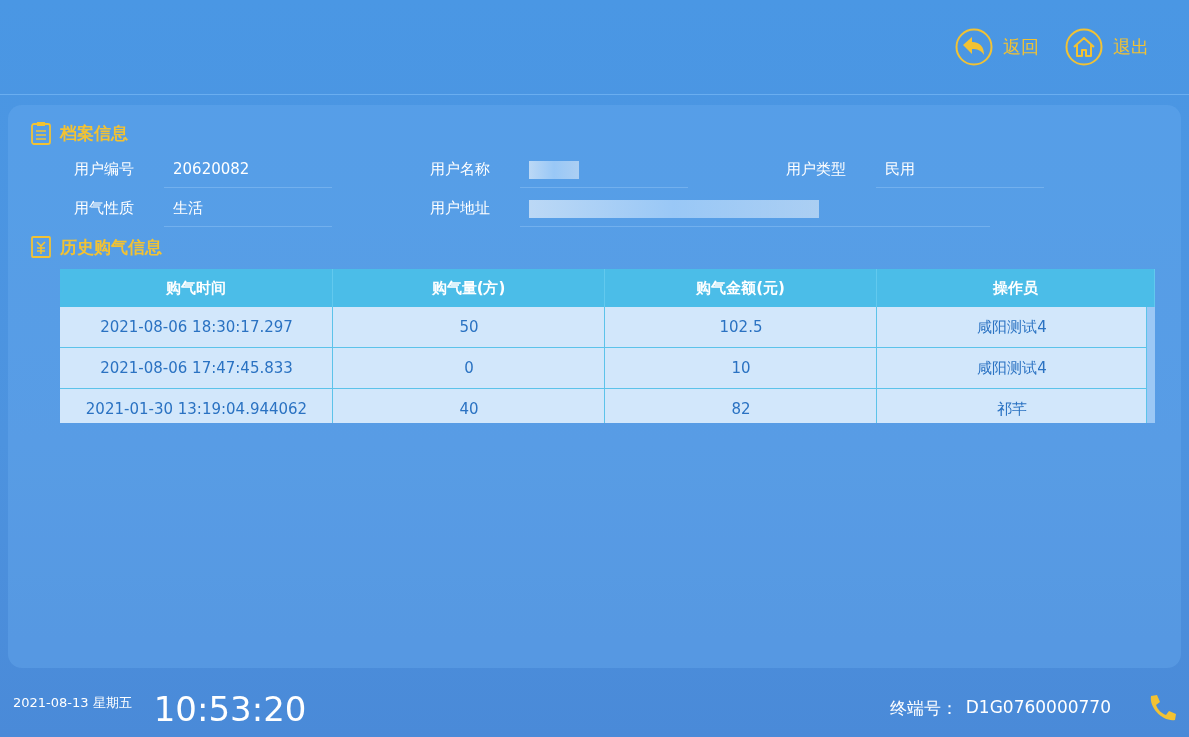  Describe the element at coordinates (41, 247) in the screenshot. I see `document-icon` at that location.